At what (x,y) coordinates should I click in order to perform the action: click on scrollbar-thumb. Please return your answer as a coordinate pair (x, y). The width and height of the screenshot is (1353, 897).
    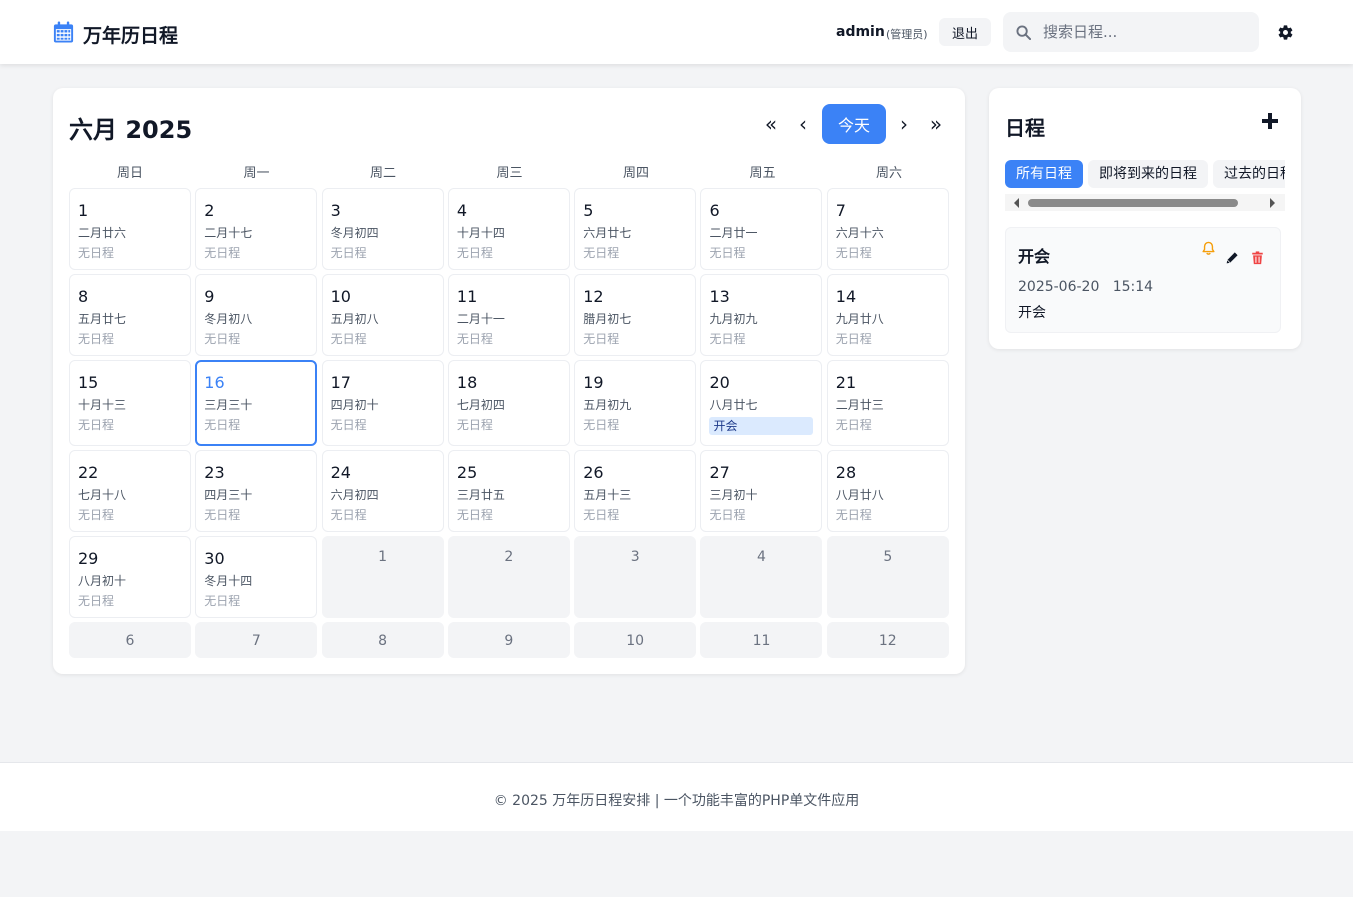
    Looking at the image, I should click on (1133, 203).